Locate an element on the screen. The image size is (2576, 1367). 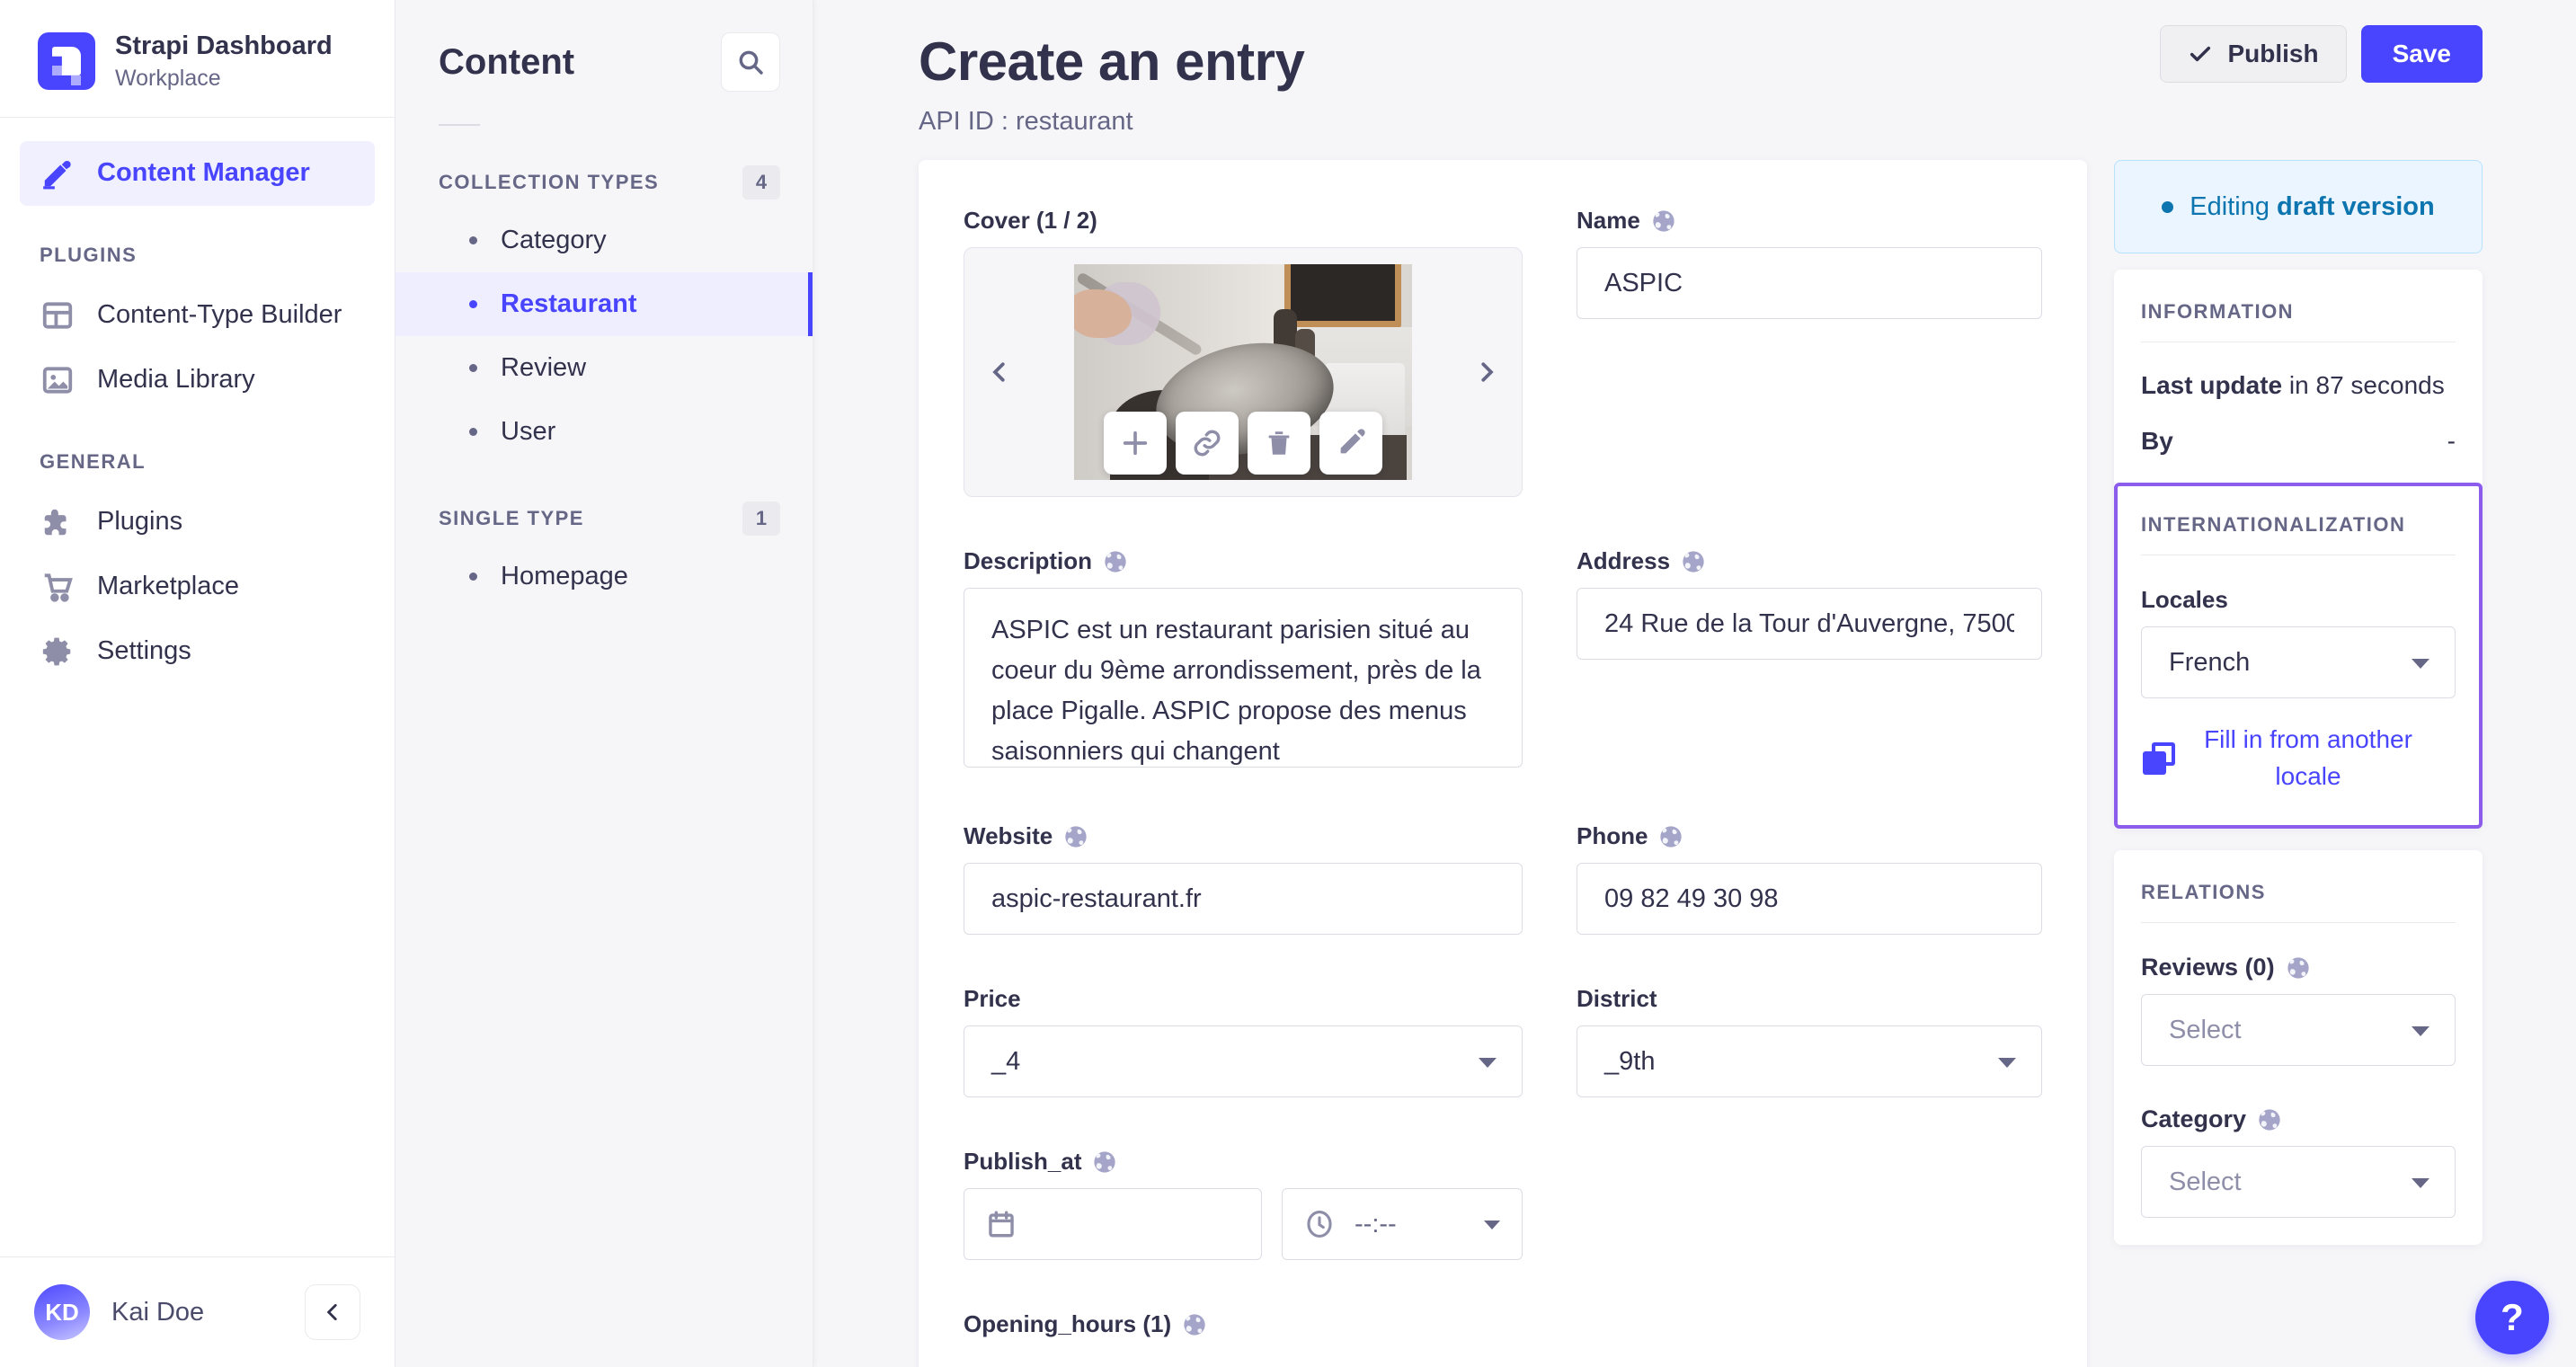
sidebar-item-plugins: Plugins is located at coordinates (197, 523).